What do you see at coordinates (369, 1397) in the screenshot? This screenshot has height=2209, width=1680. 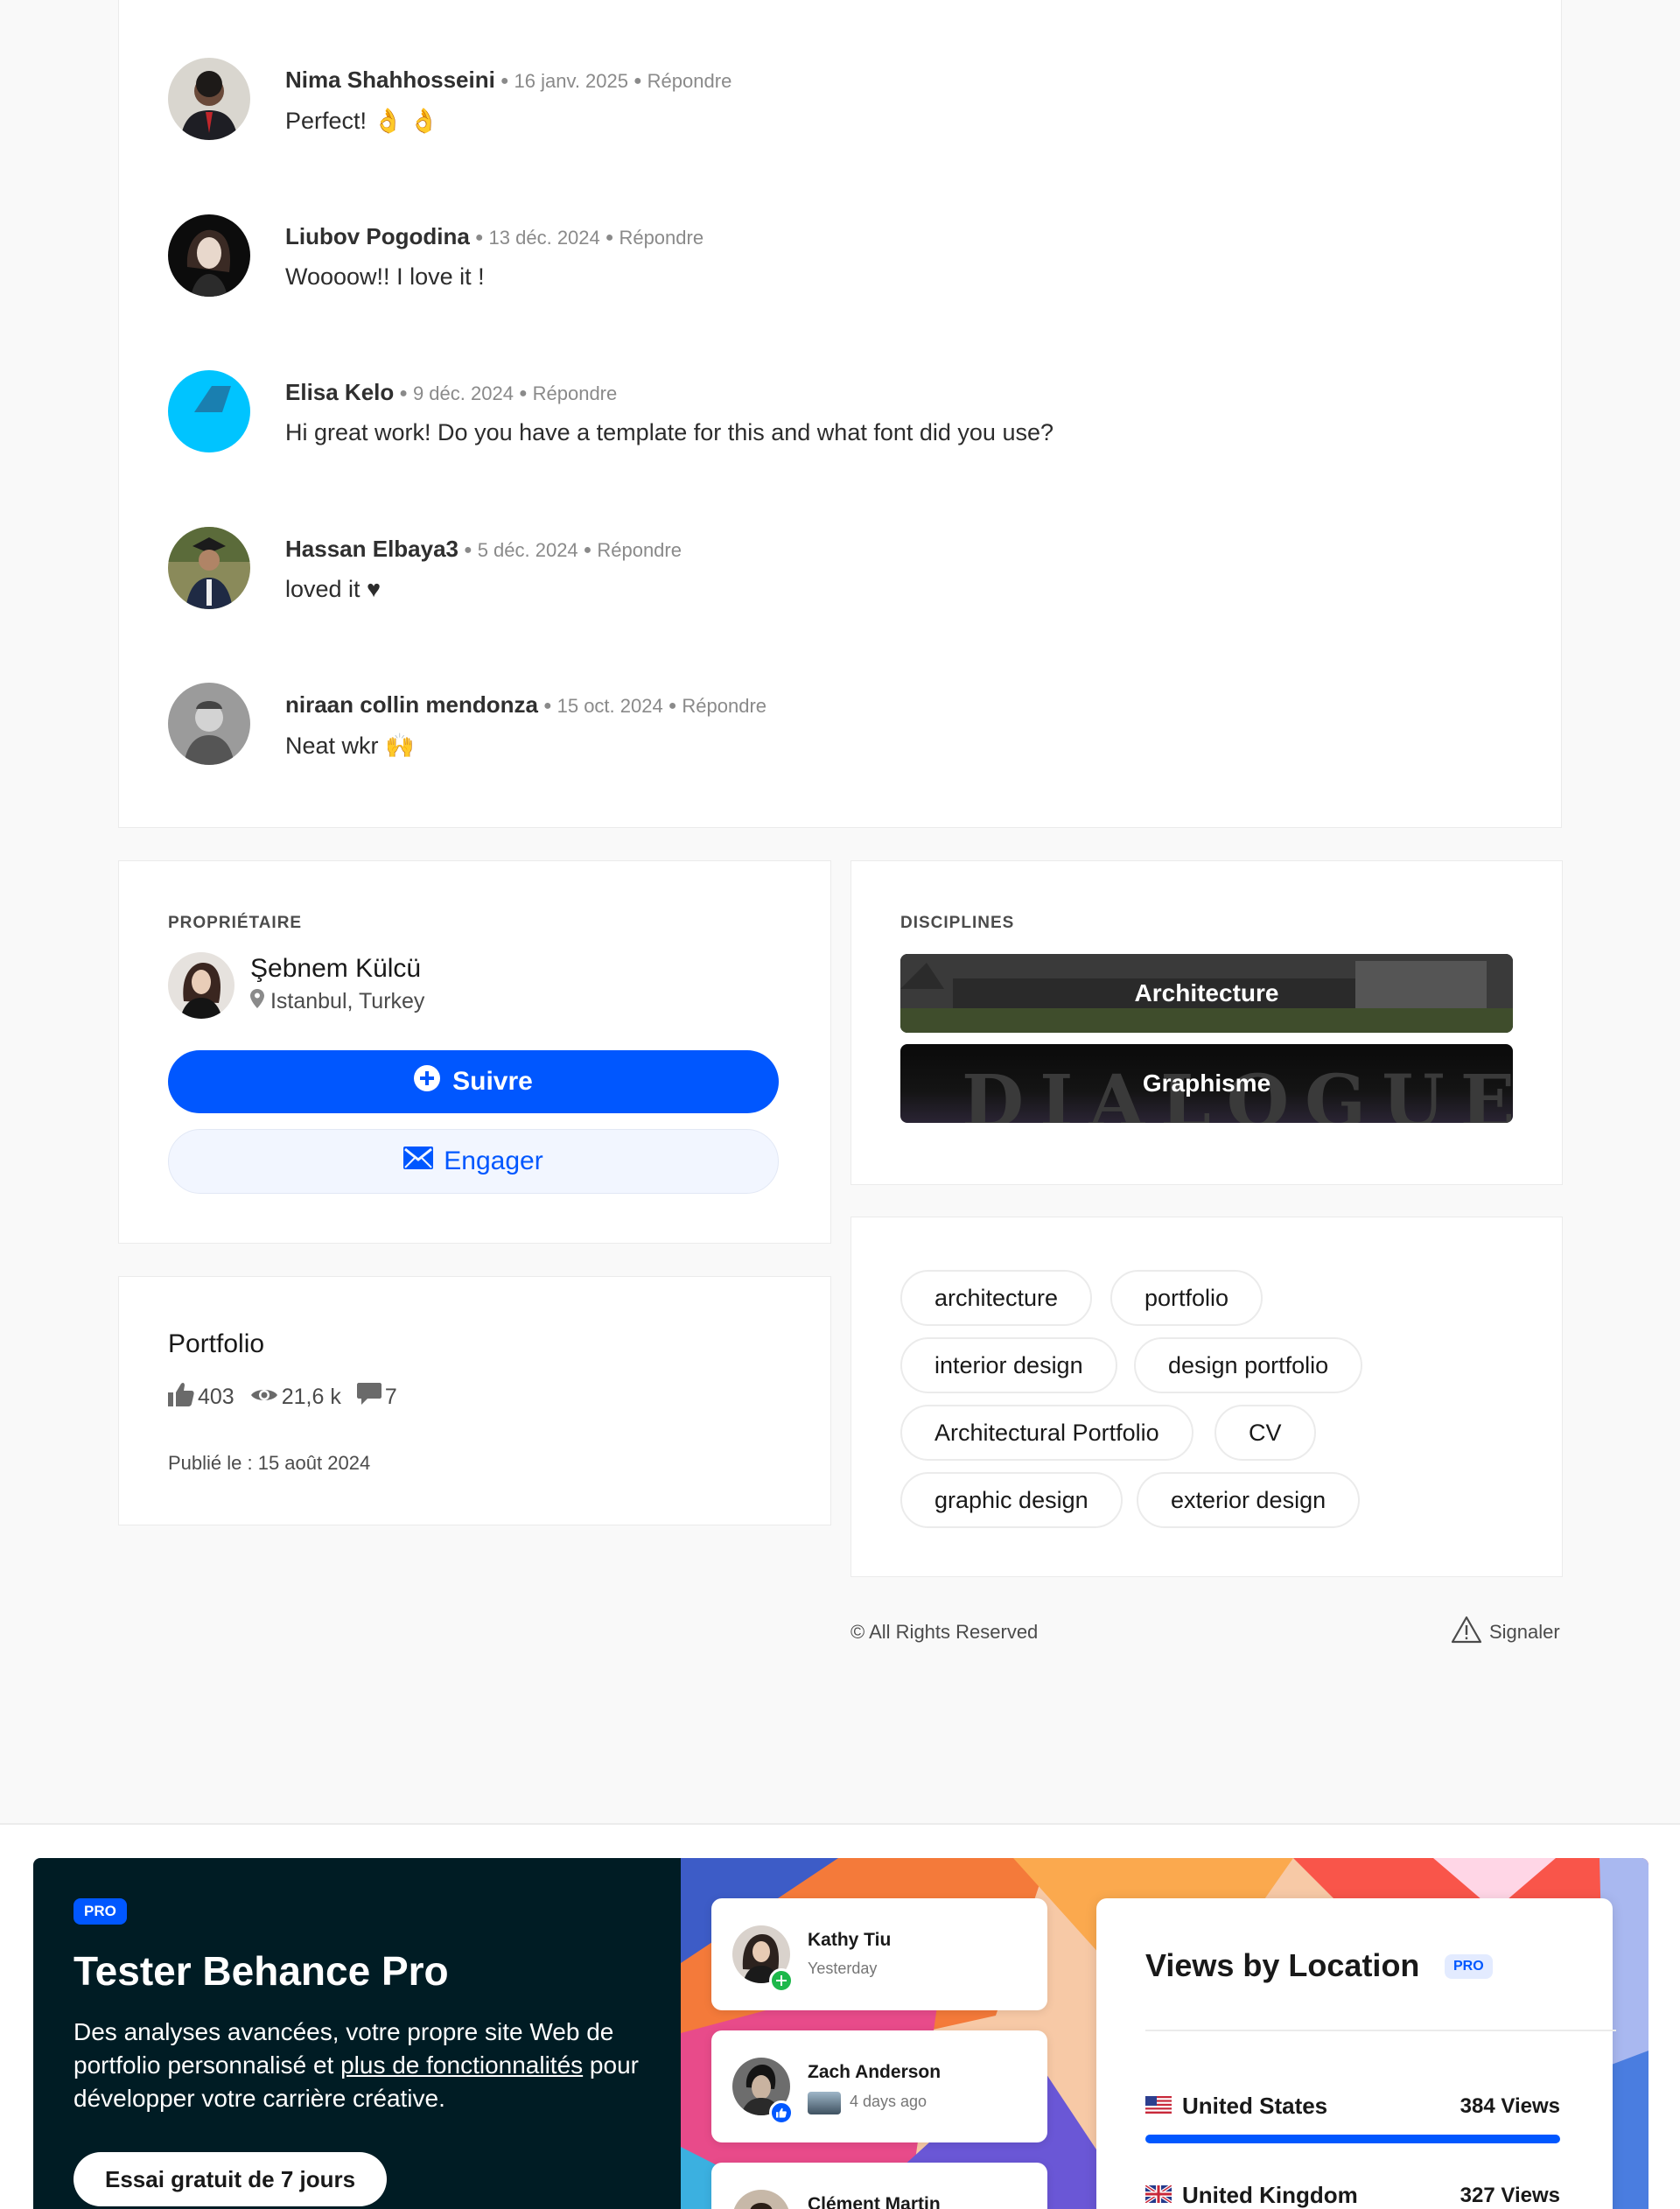 I see `comment-bubble-icon` at bounding box center [369, 1397].